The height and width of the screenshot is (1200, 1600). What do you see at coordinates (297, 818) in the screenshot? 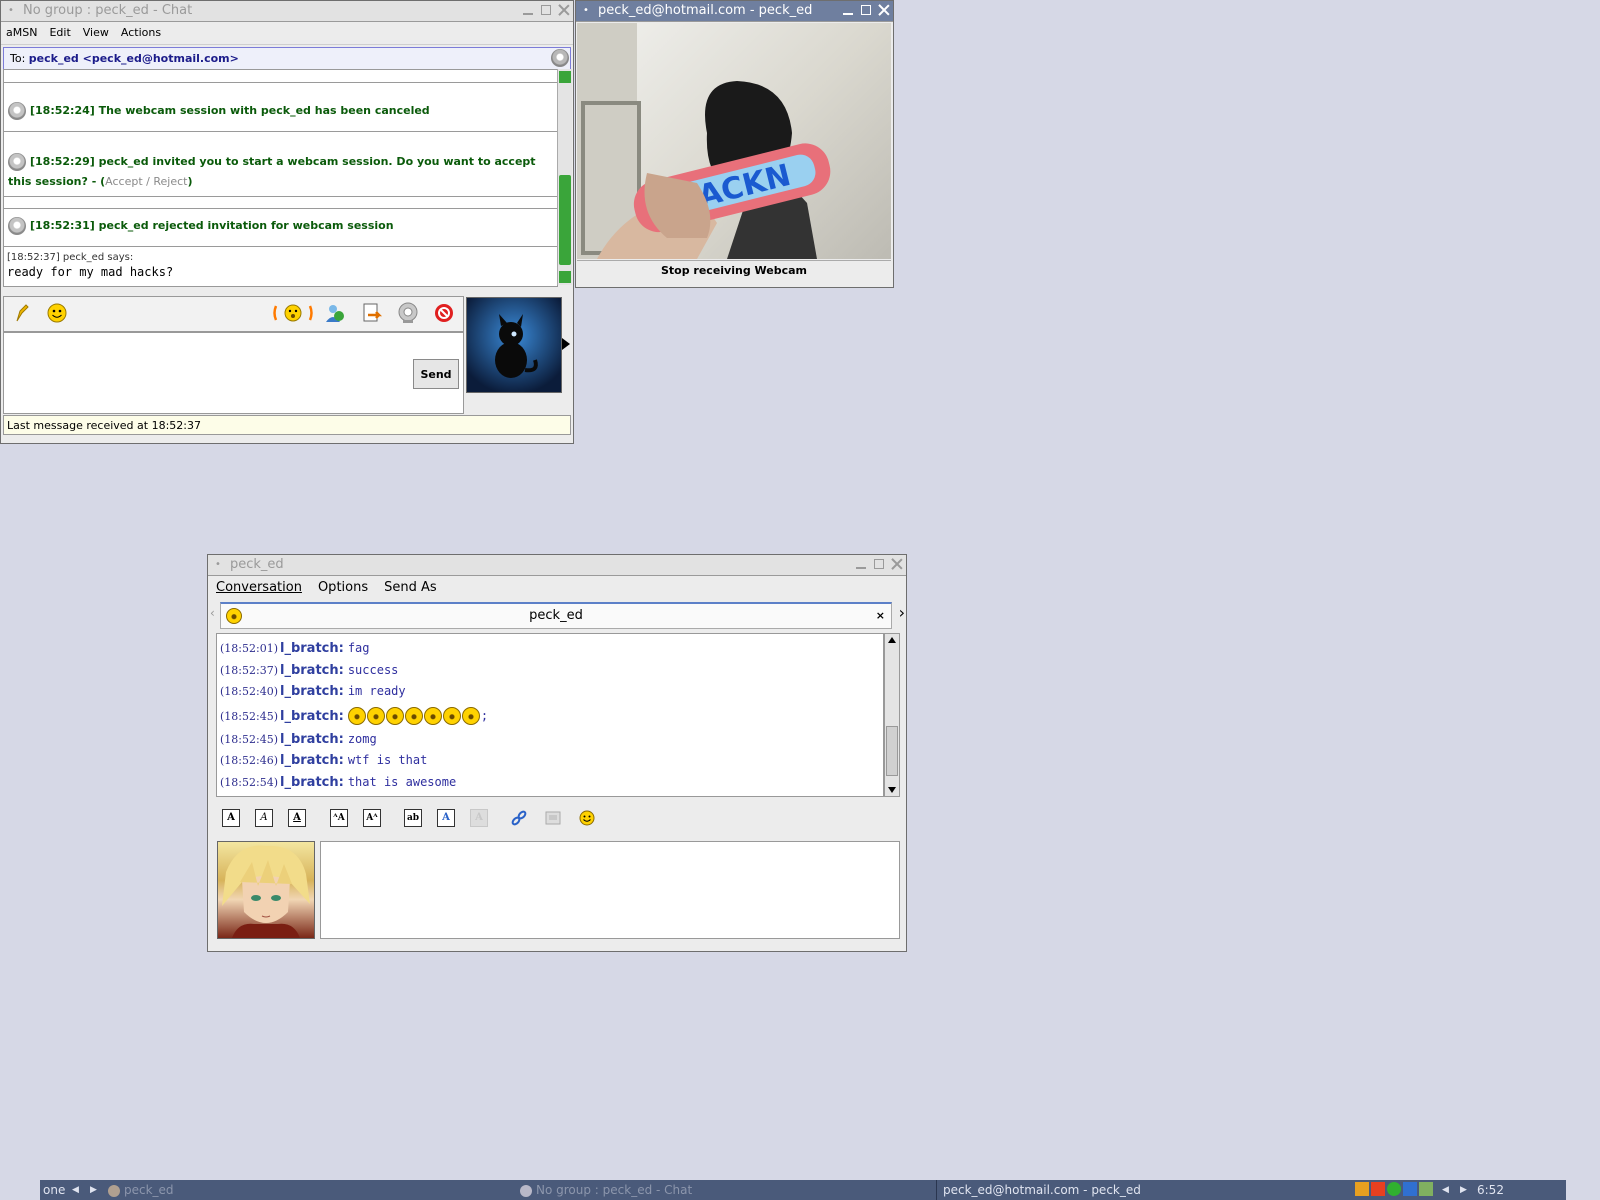
I see `underline-icon: A` at bounding box center [297, 818].